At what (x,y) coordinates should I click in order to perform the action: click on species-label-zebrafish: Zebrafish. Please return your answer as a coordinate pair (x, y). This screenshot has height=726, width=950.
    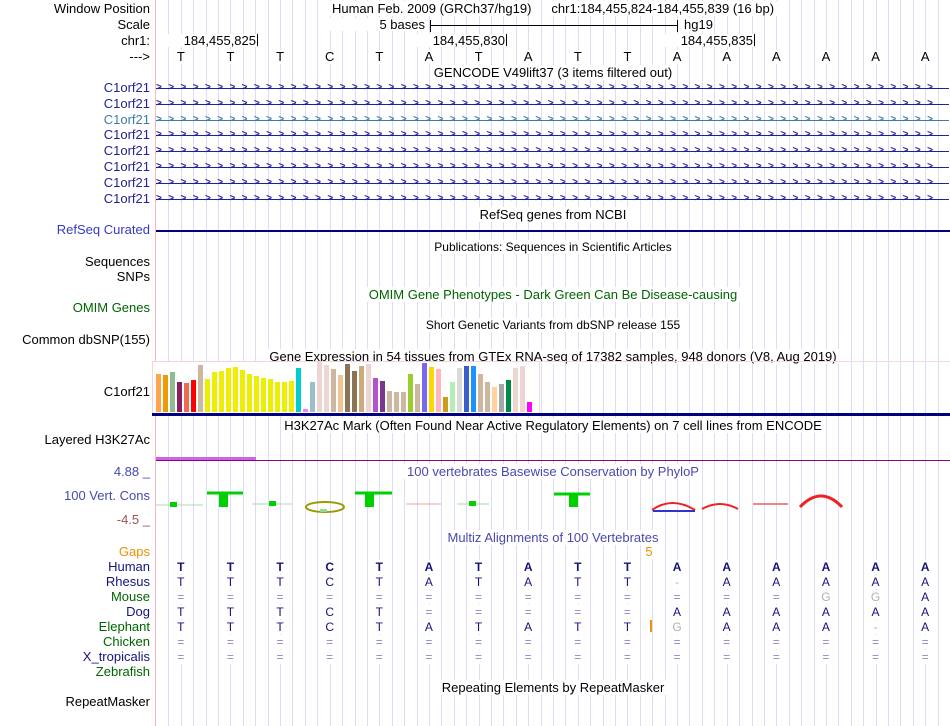
    Looking at the image, I should click on (76, 672).